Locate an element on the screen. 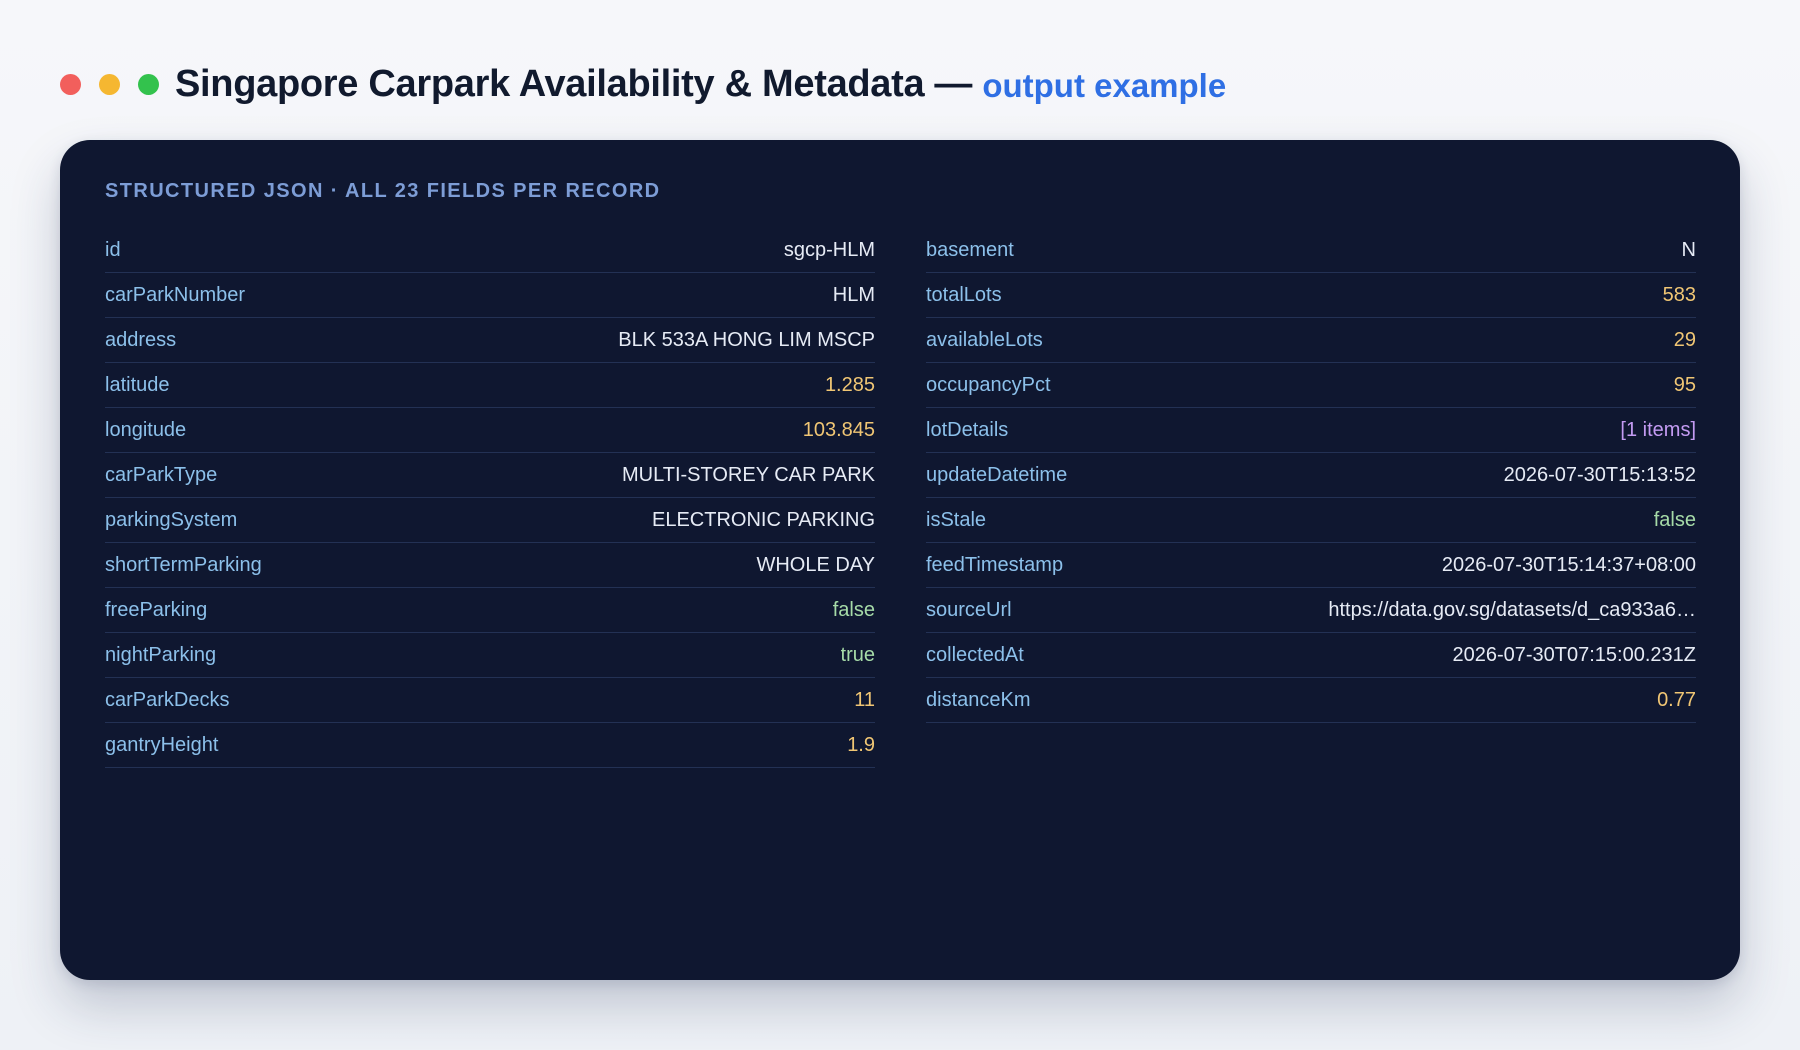 This screenshot has width=1800, height=1050. field-key: lotDetails is located at coordinates (967, 429).